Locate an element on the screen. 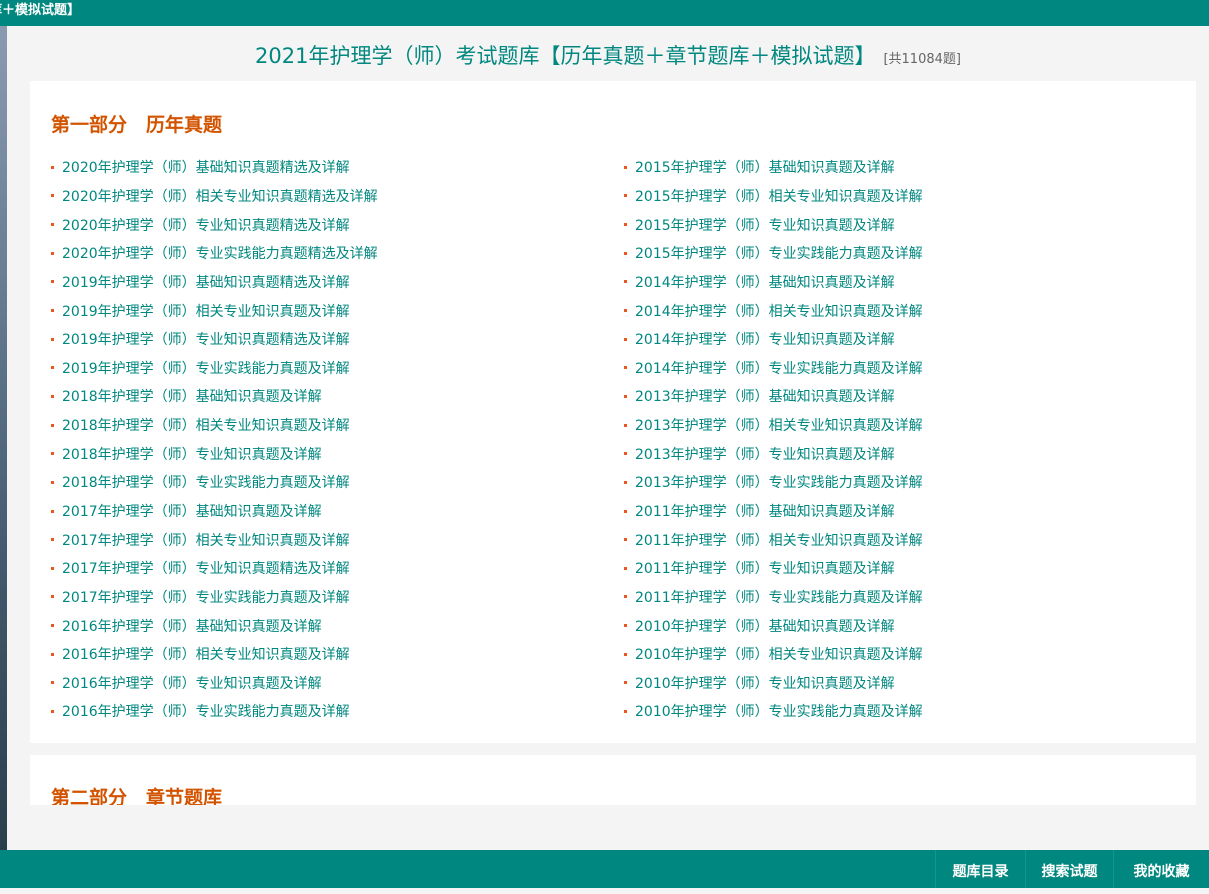 The height and width of the screenshot is (894, 1209). exam-link: 2014年护理学（师）相关专业知识真题及详解 is located at coordinates (773, 310).